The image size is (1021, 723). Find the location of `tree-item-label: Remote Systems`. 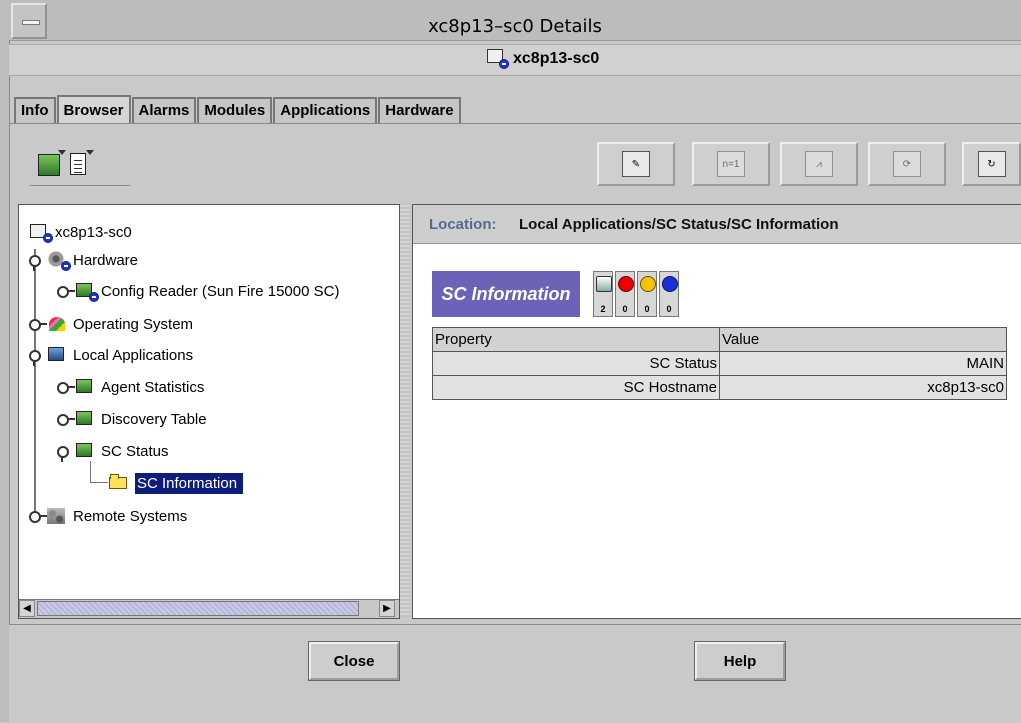

tree-item-label: Remote Systems is located at coordinates (130, 516).